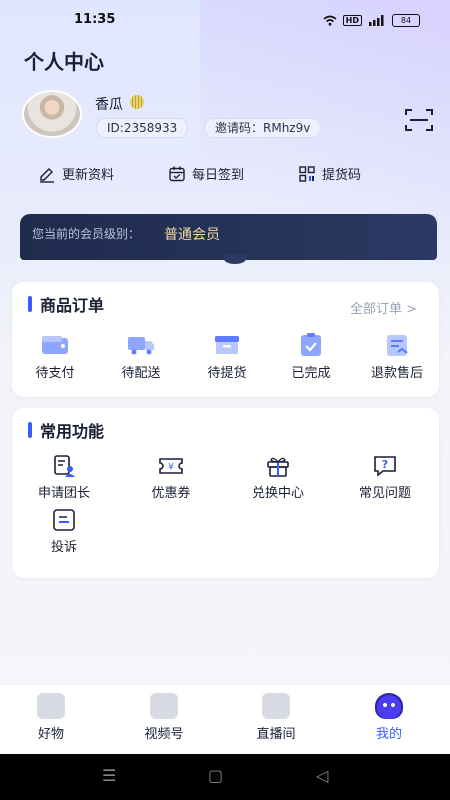 This screenshot has height=800, width=450. Describe the element at coordinates (141, 373) in the screenshot. I see `order-pending-delivery-label: 待配送` at that location.